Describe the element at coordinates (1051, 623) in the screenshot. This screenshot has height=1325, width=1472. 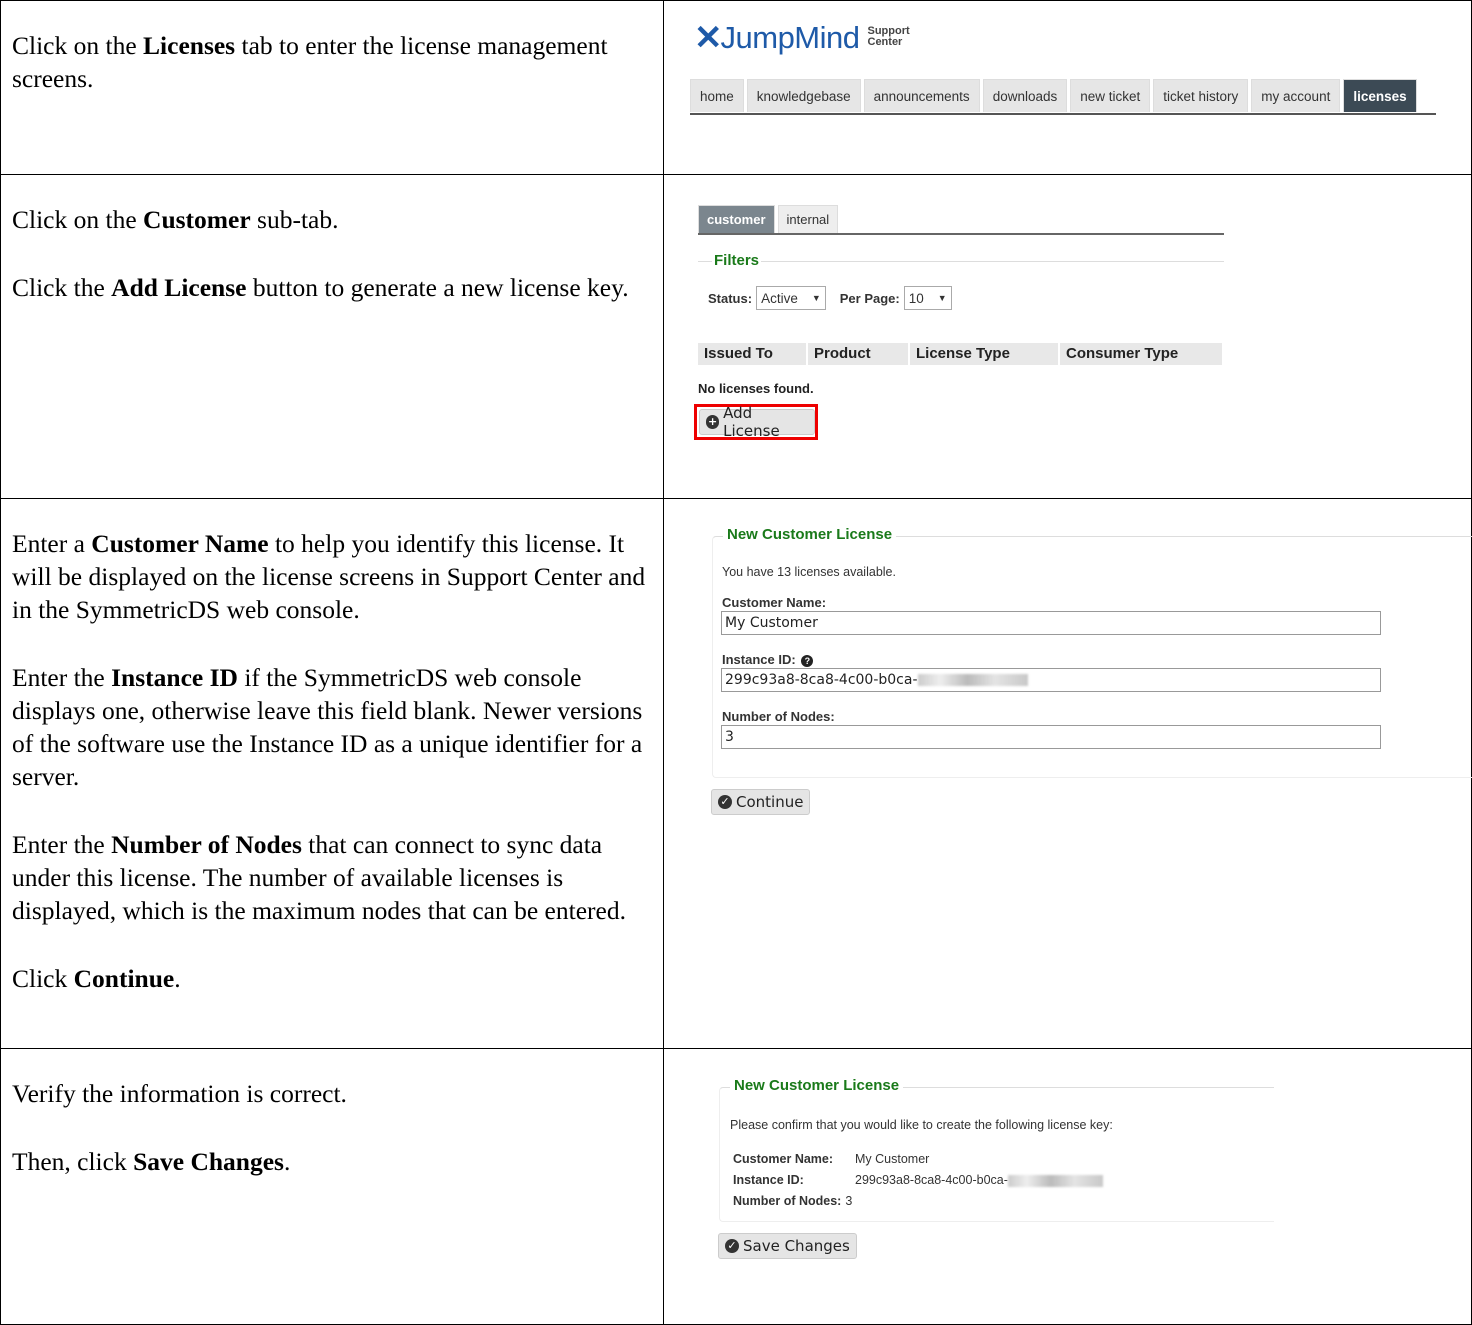
I see `customer-name-field: My Customer` at that location.